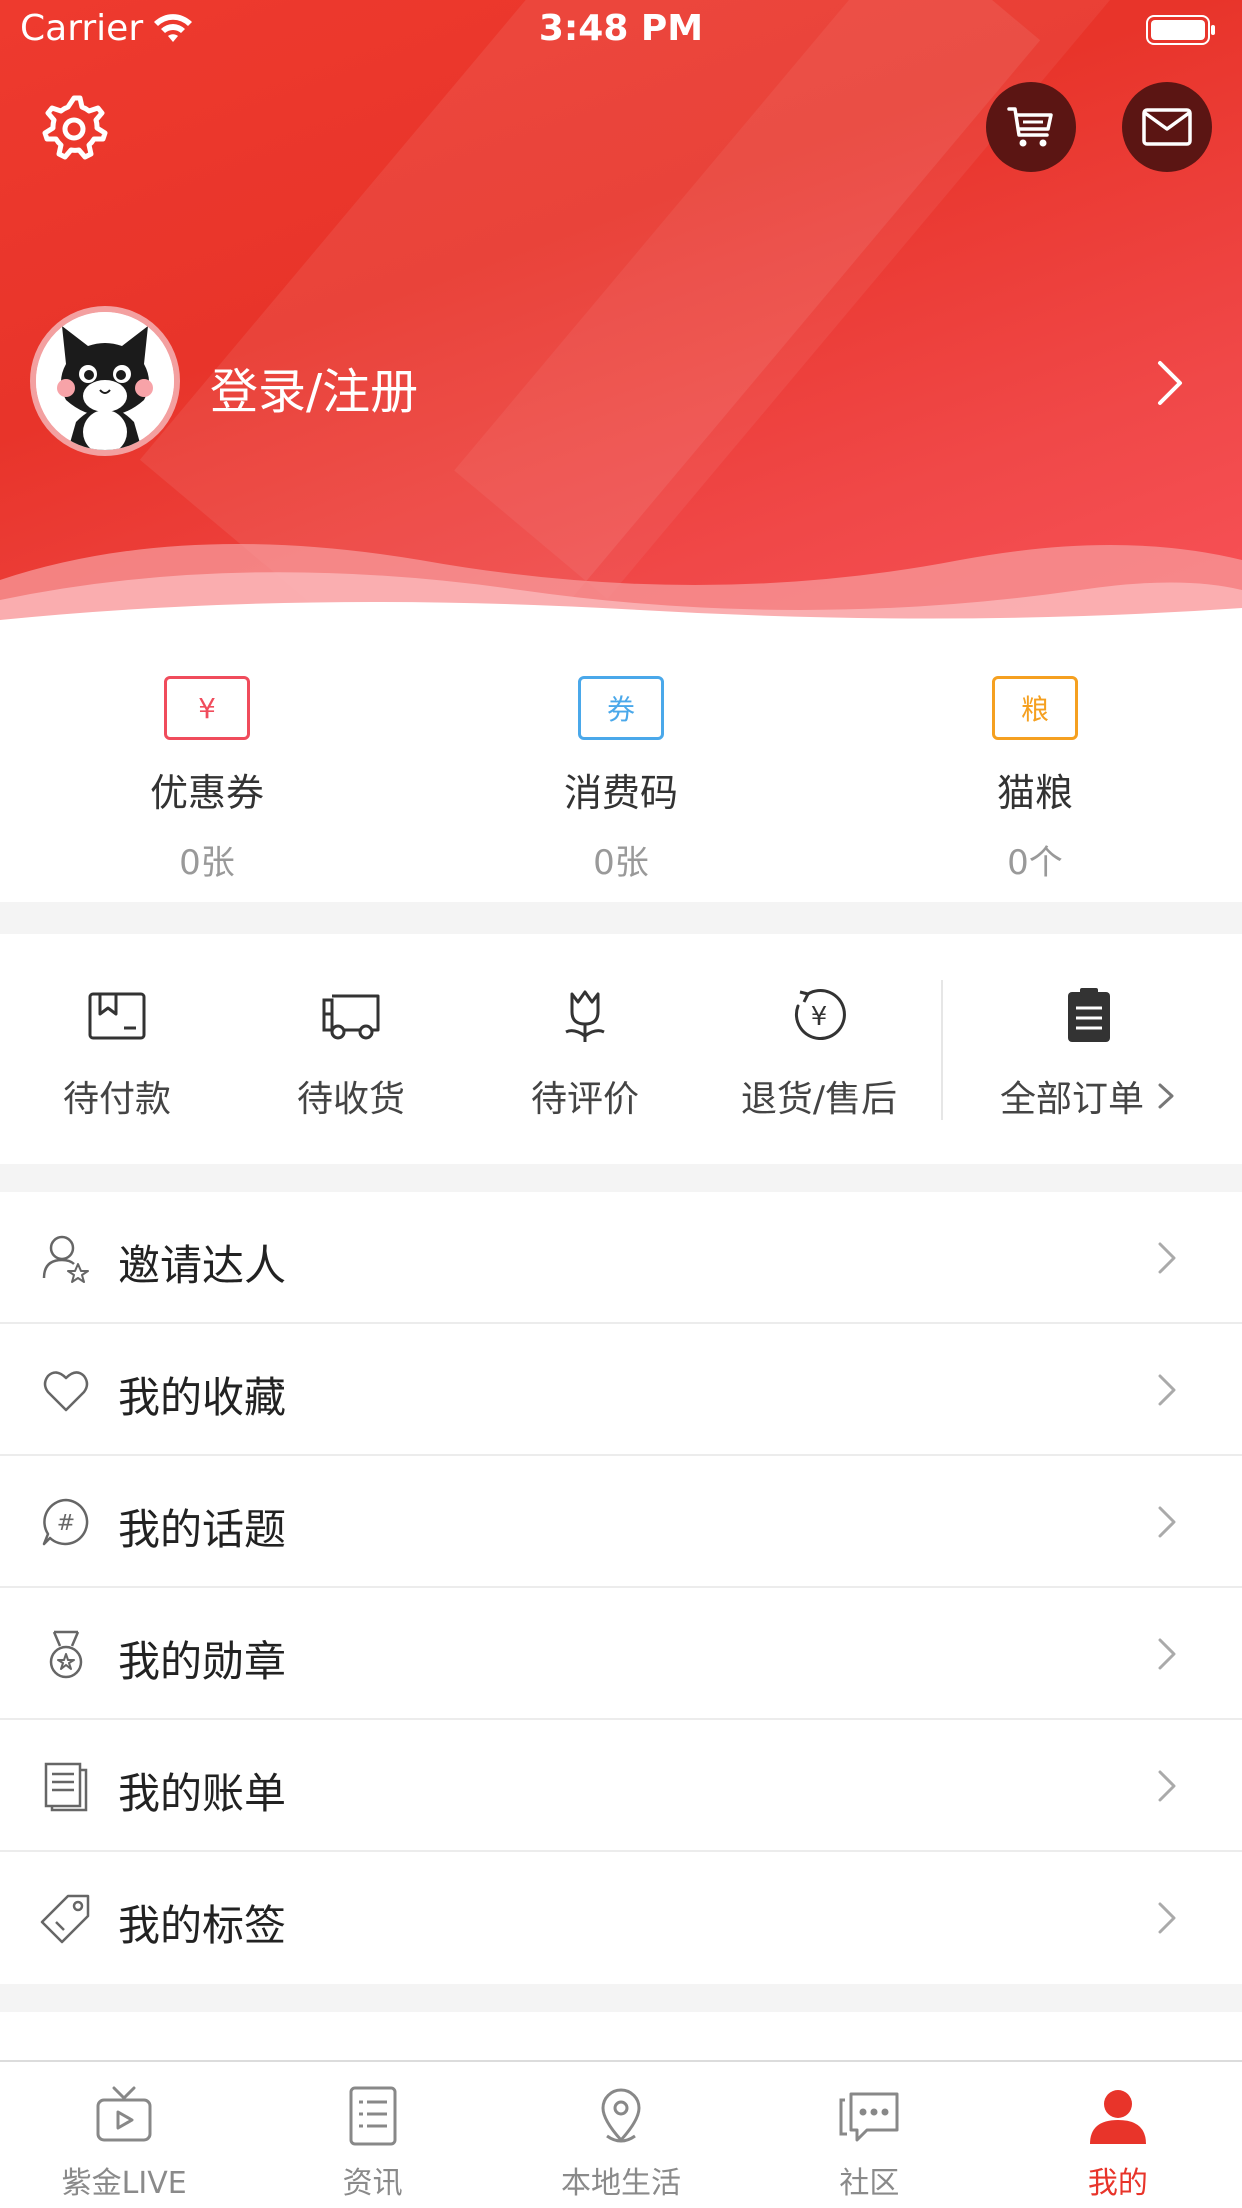 The height and width of the screenshot is (2208, 1242). I want to click on menu-label: 我的收藏, so click(202, 1397).